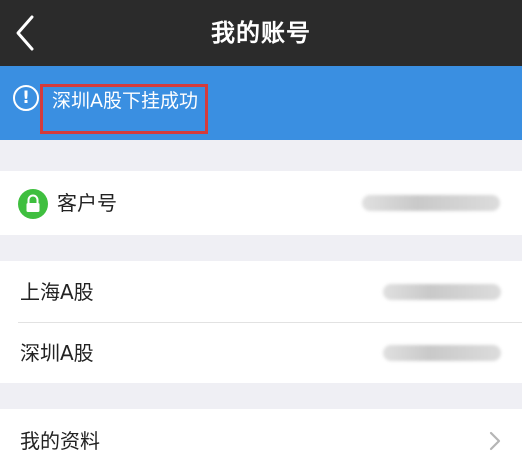  What do you see at coordinates (431, 203) in the screenshot?
I see `account-number-redacted` at bounding box center [431, 203].